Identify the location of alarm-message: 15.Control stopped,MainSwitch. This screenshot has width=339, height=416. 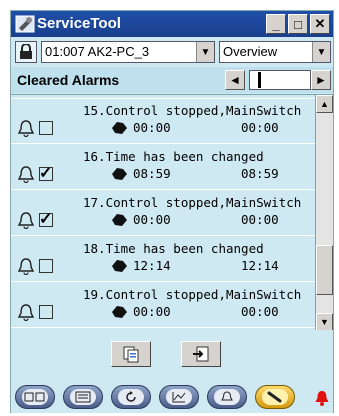
(192, 110).